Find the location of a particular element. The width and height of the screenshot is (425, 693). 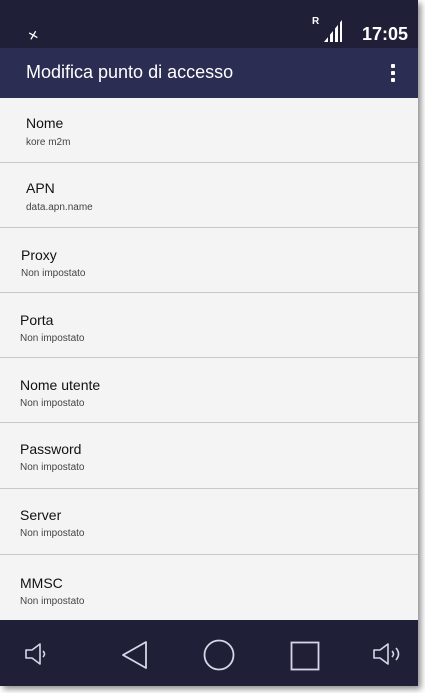

setting-label: MMSC is located at coordinates (41, 583).